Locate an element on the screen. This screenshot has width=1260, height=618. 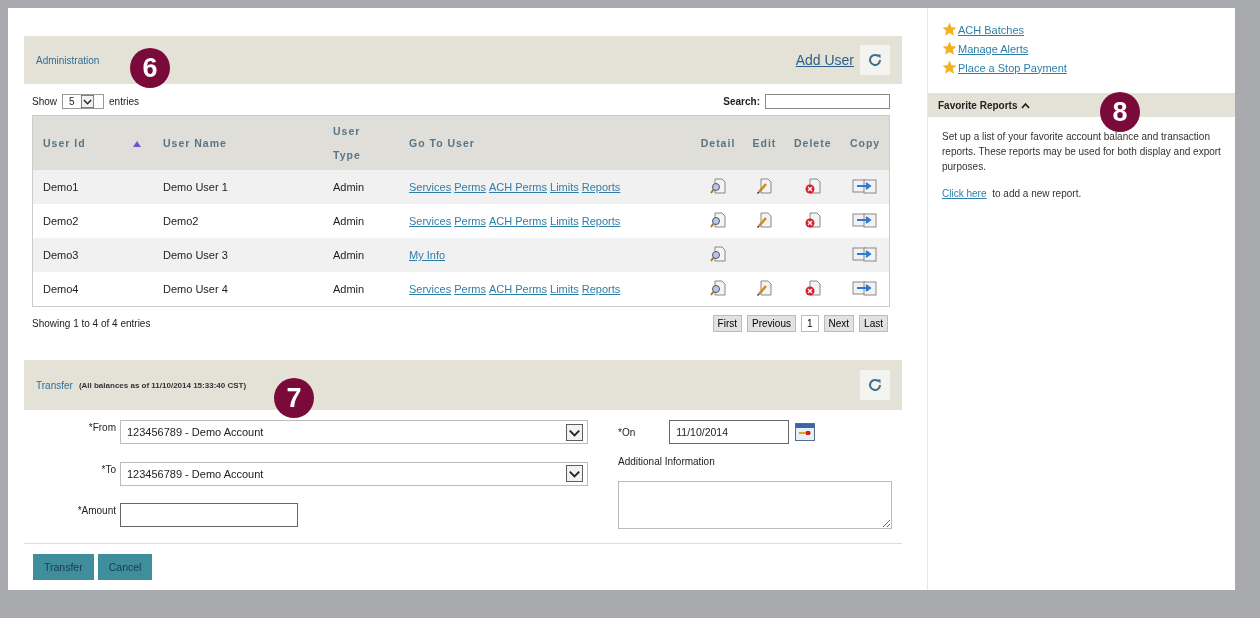
quick-link: Place a Stop Payment is located at coordinates (1012, 67).